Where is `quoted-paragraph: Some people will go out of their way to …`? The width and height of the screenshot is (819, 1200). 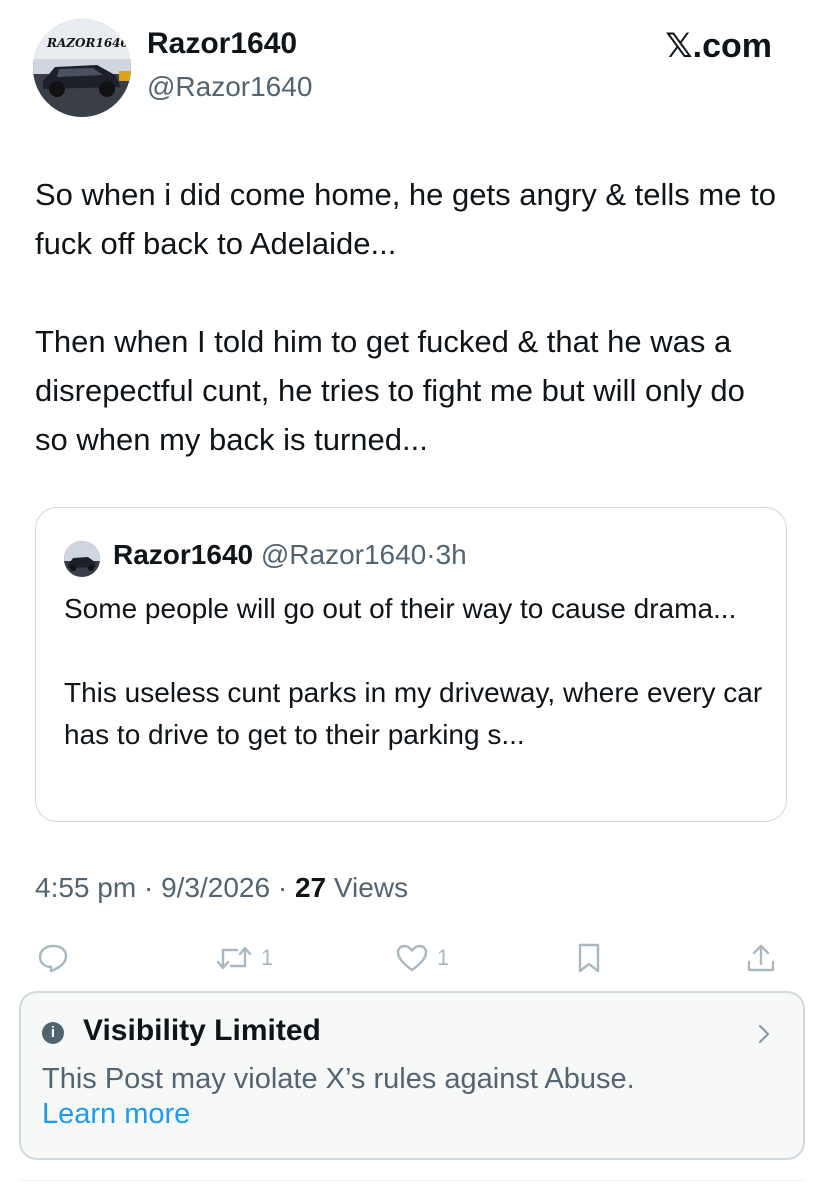 quoted-paragraph: Some people will go out of their way to … is located at coordinates (400, 608).